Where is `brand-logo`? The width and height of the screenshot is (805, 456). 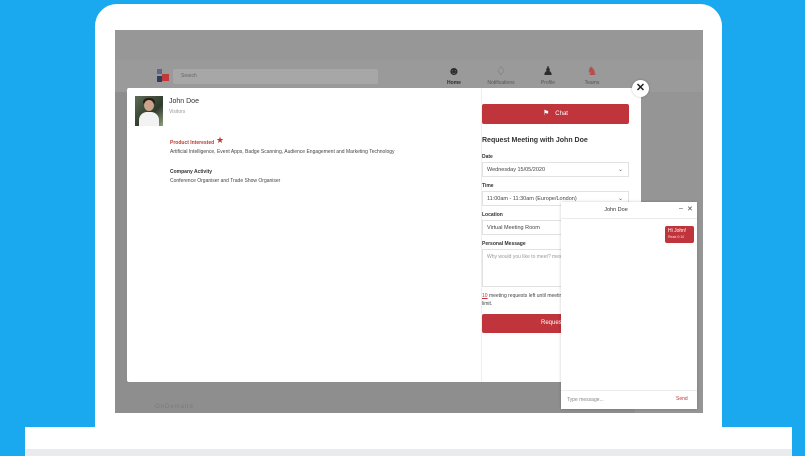 brand-logo is located at coordinates (163, 76).